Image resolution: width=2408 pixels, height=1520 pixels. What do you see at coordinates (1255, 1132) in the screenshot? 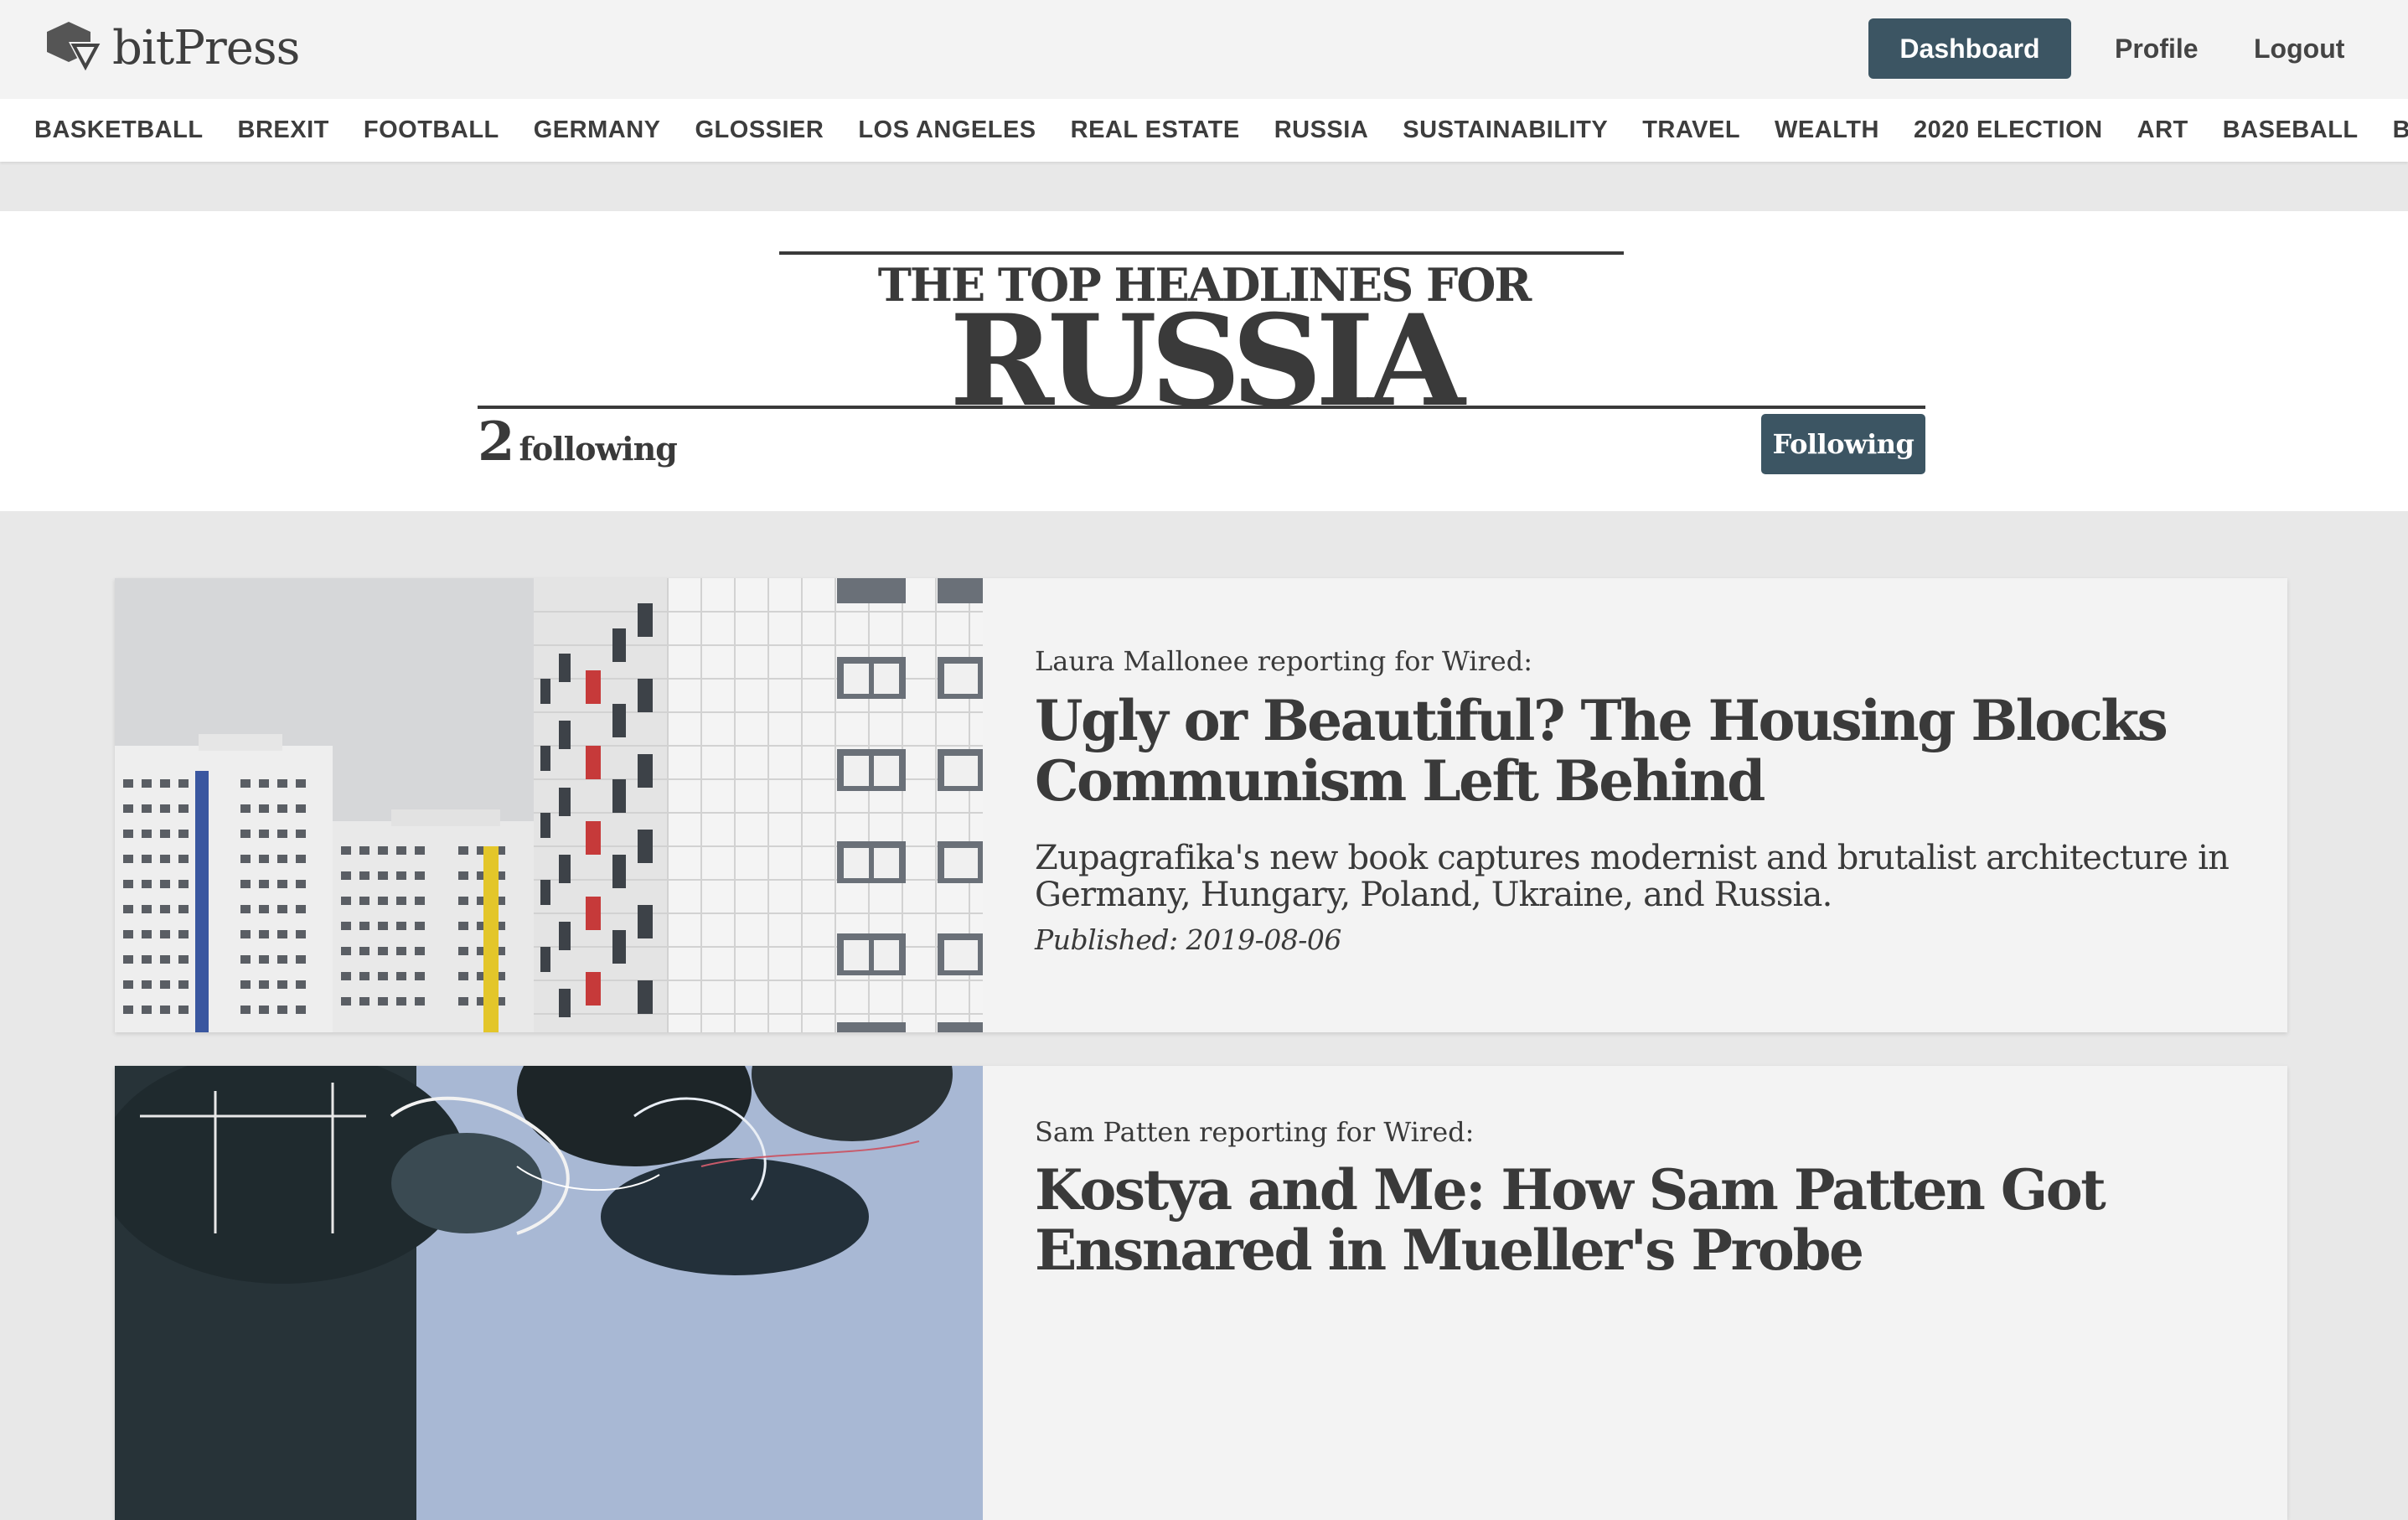
I see `article-byline: Sam Patten reporting for Wired:` at bounding box center [1255, 1132].